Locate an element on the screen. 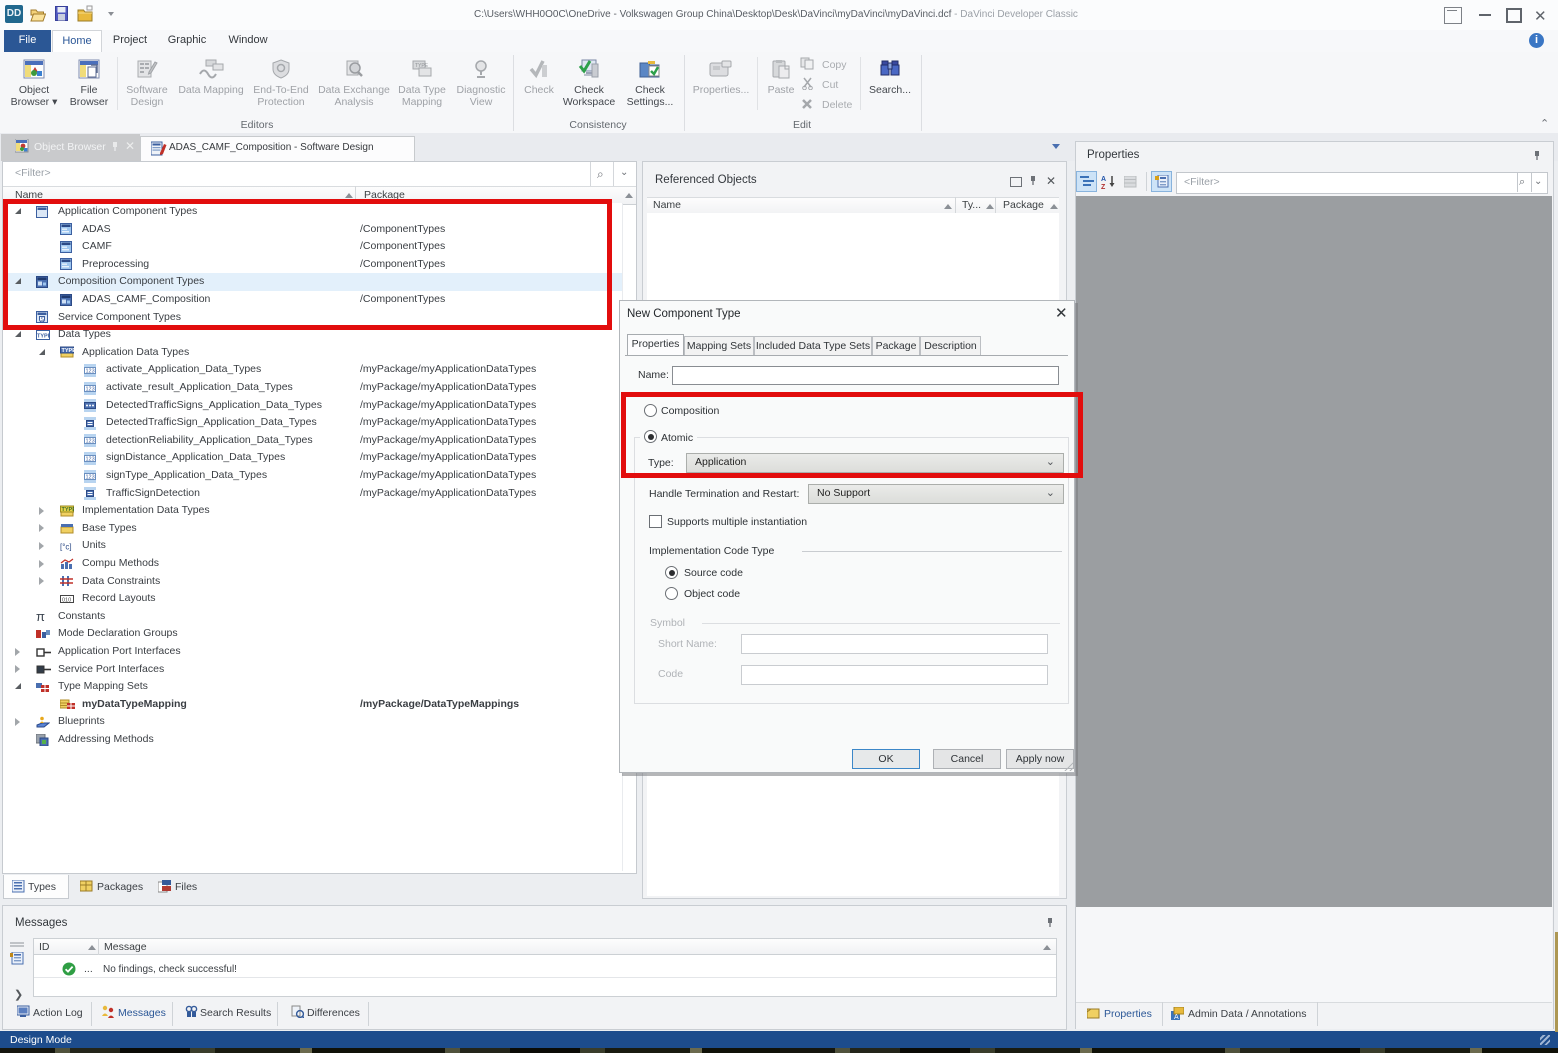  svg-text: Z is located at coordinates (1103, 186).